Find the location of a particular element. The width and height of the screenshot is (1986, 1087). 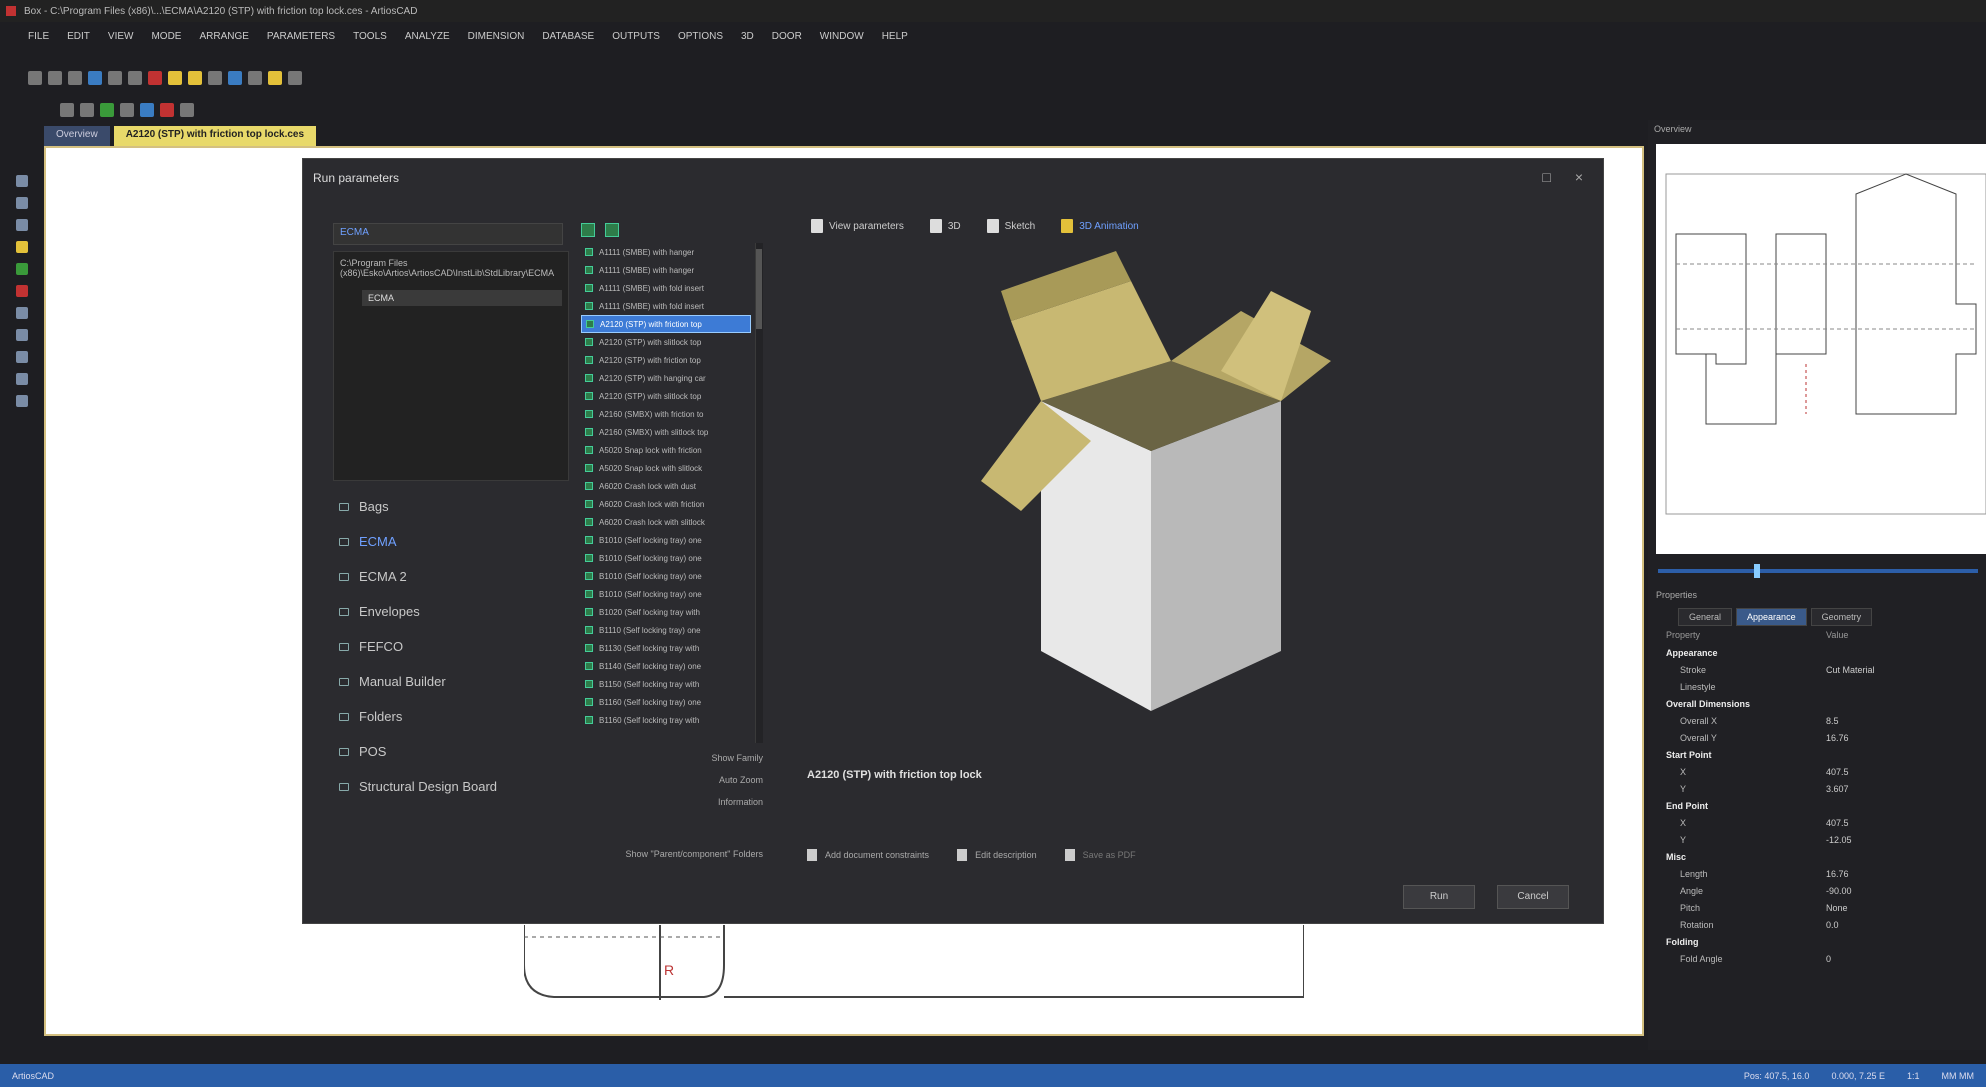

copy-icon is located at coordinates (175, 78).